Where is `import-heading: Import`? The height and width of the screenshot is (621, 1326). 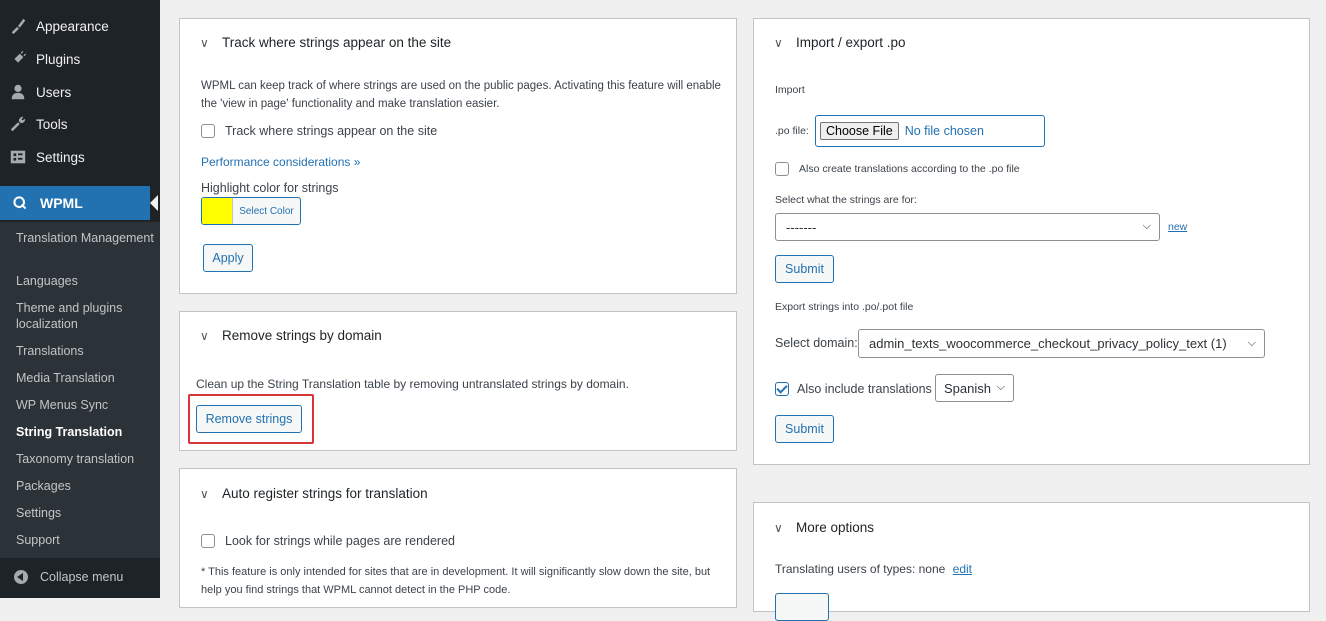
import-heading: Import is located at coordinates (790, 90).